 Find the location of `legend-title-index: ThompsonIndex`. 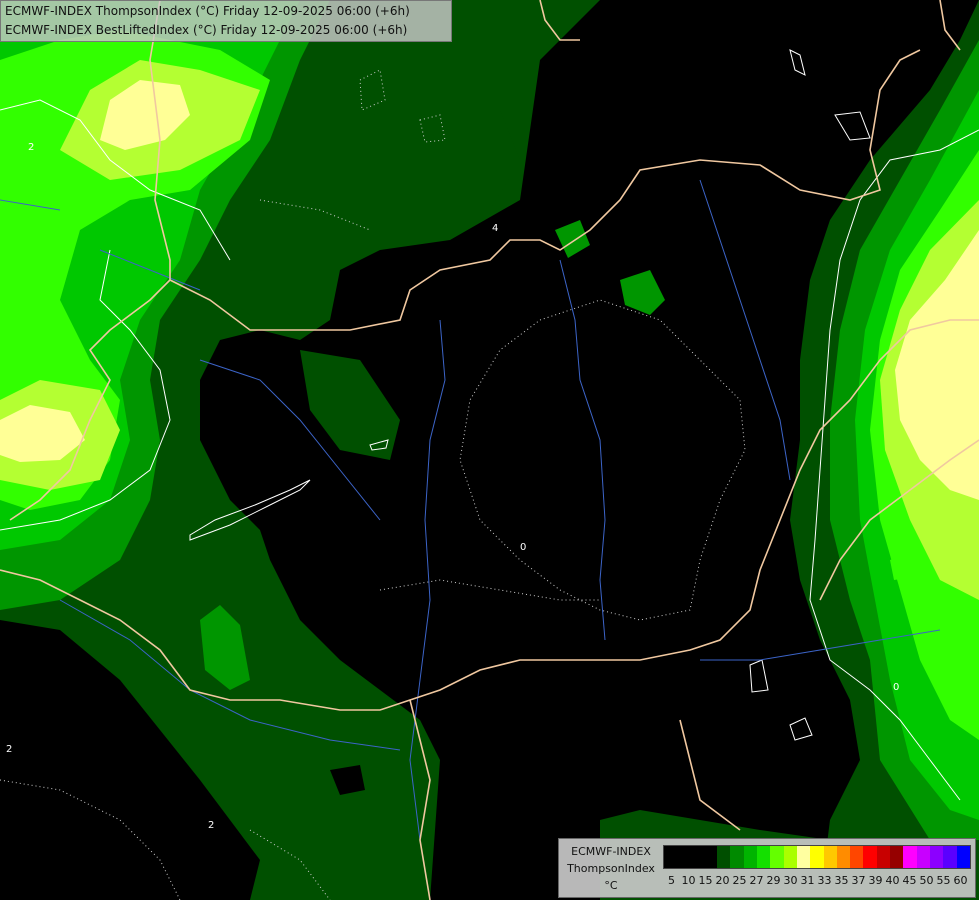

legend-title-index: ThompsonIndex is located at coordinates (611, 868).